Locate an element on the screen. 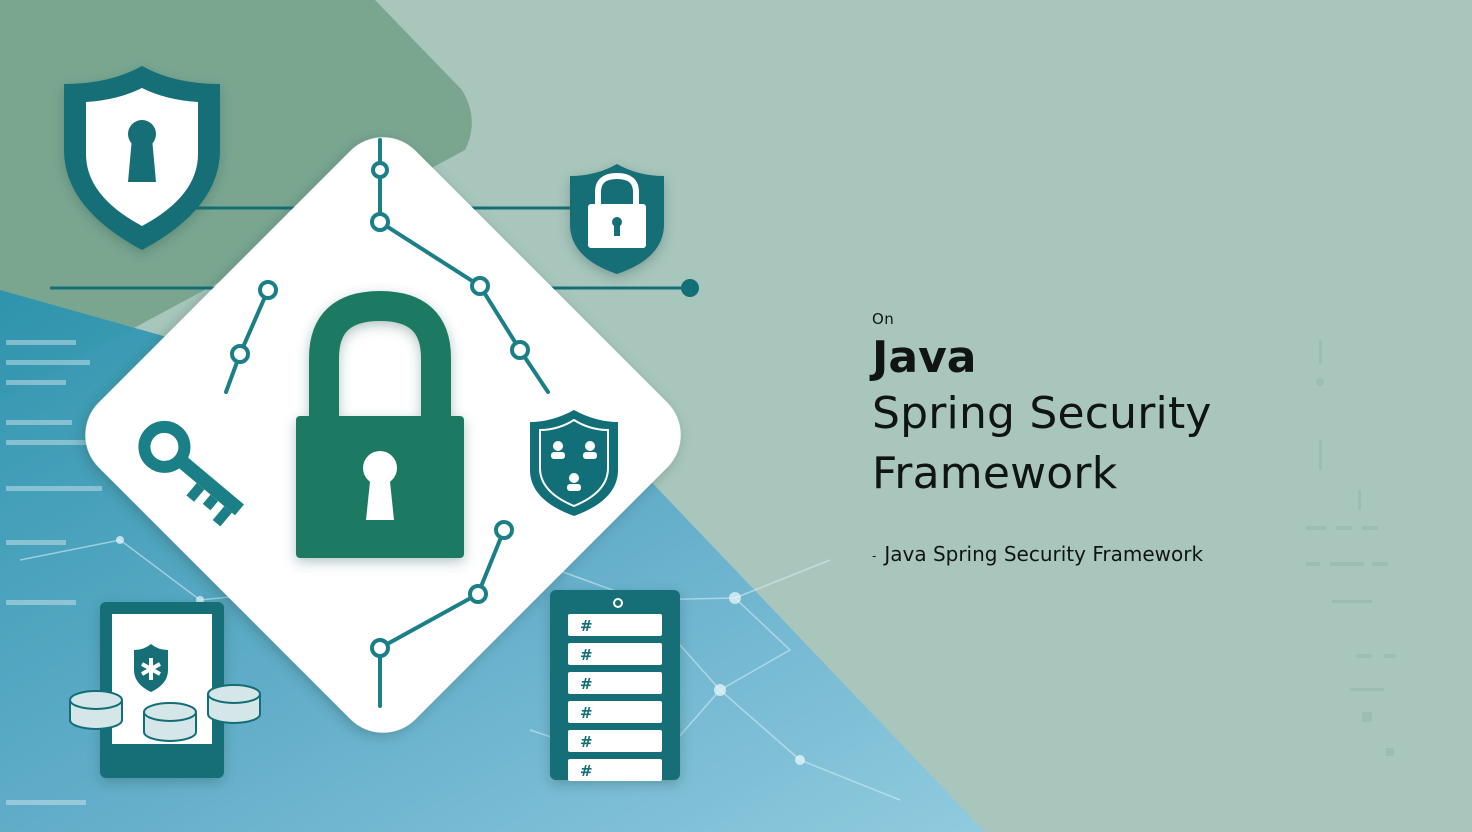 The image size is (1472, 832). shield-padlock-icon is located at coordinates (617, 219).